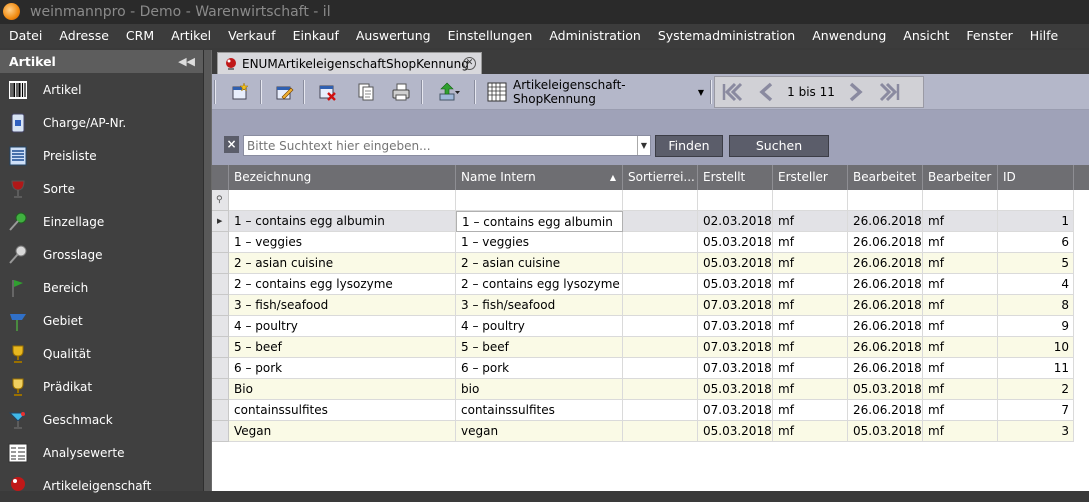 Image resolution: width=1089 pixels, height=502 pixels. I want to click on menu-auswertung: Auswertung, so click(393, 36).